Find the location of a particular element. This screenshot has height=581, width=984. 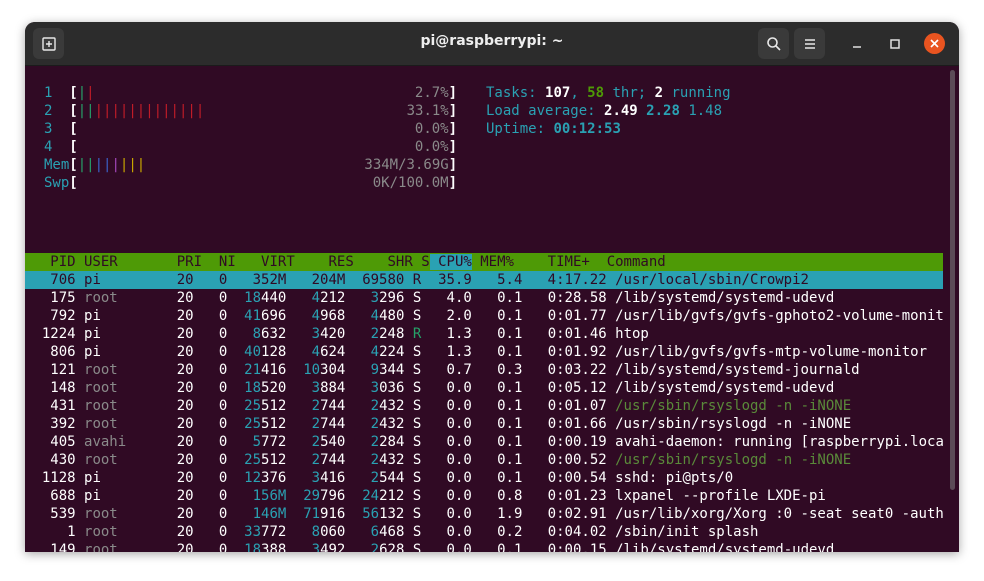

cell-res: 71916 is located at coordinates (324, 514).